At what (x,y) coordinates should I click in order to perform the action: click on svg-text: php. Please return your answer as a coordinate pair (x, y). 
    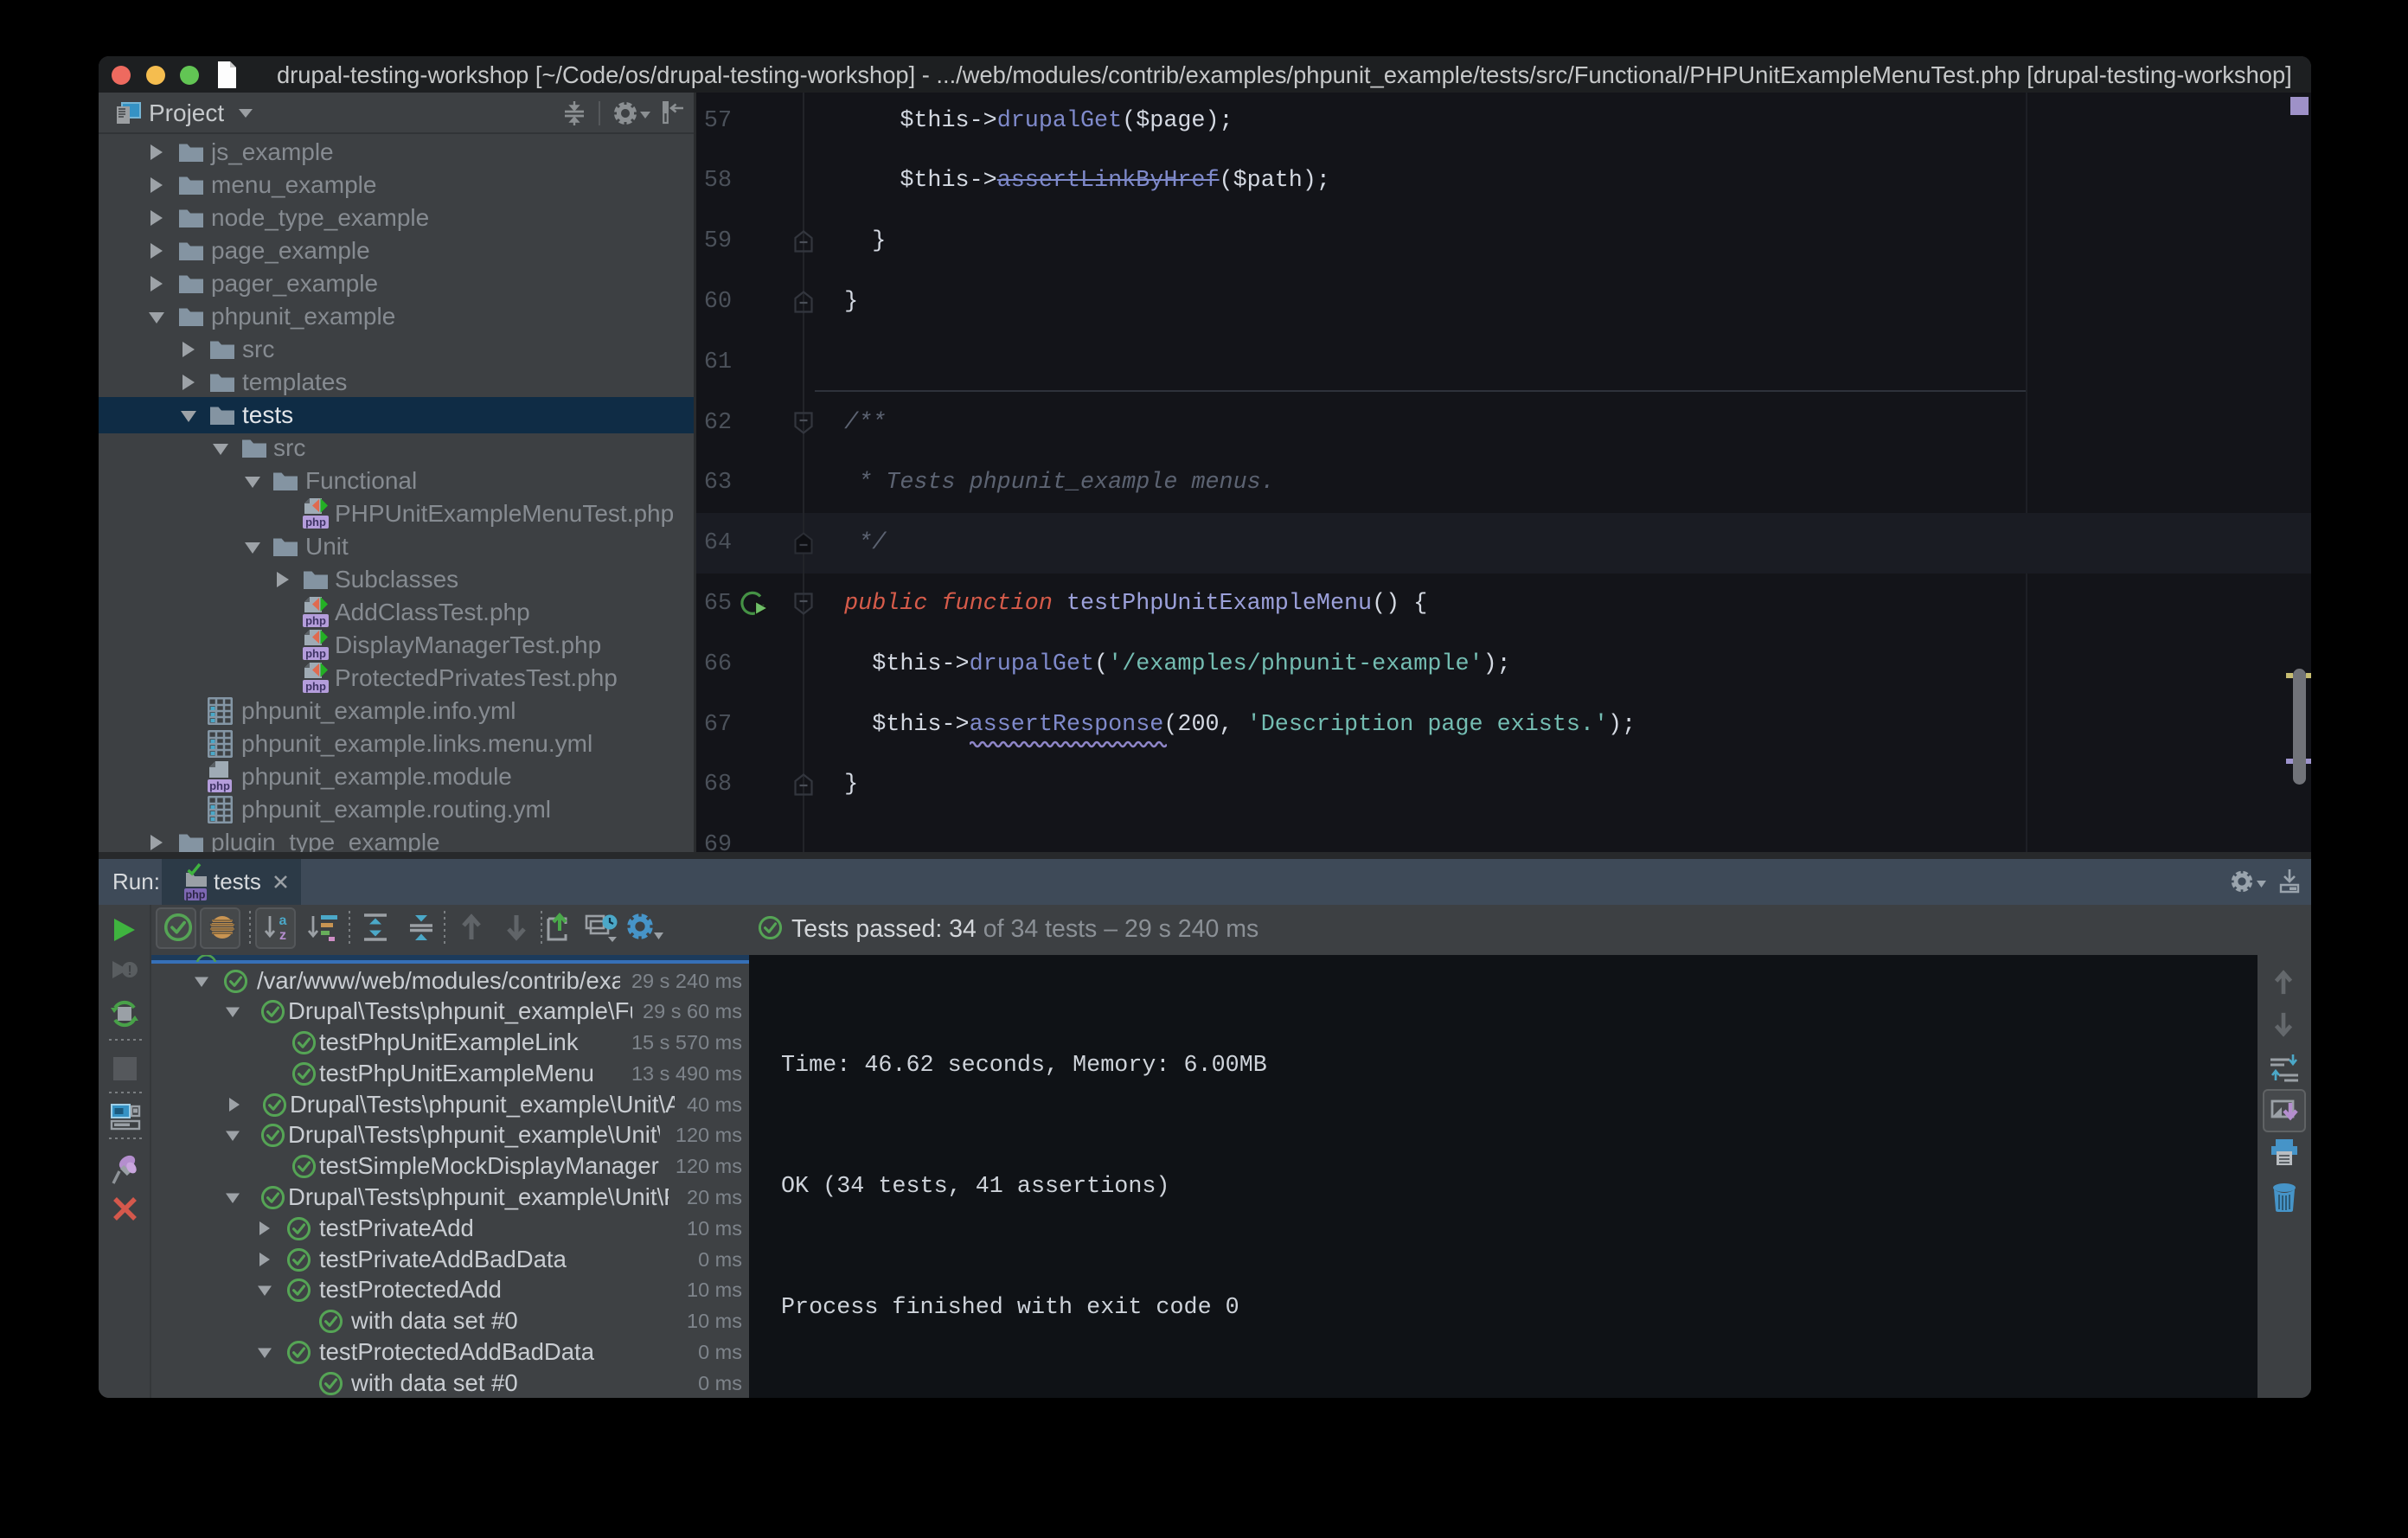
    Looking at the image, I should click on (196, 895).